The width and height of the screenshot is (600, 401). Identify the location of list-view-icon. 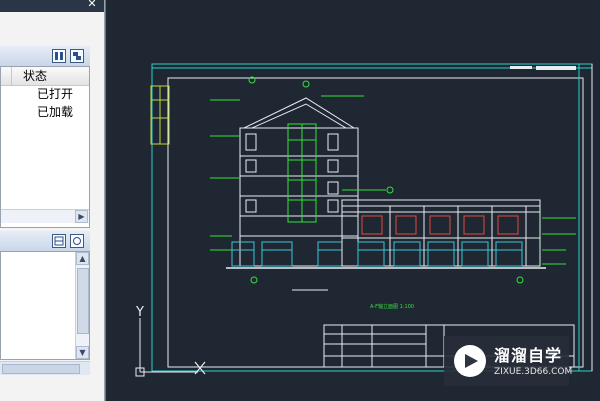
(77, 56).